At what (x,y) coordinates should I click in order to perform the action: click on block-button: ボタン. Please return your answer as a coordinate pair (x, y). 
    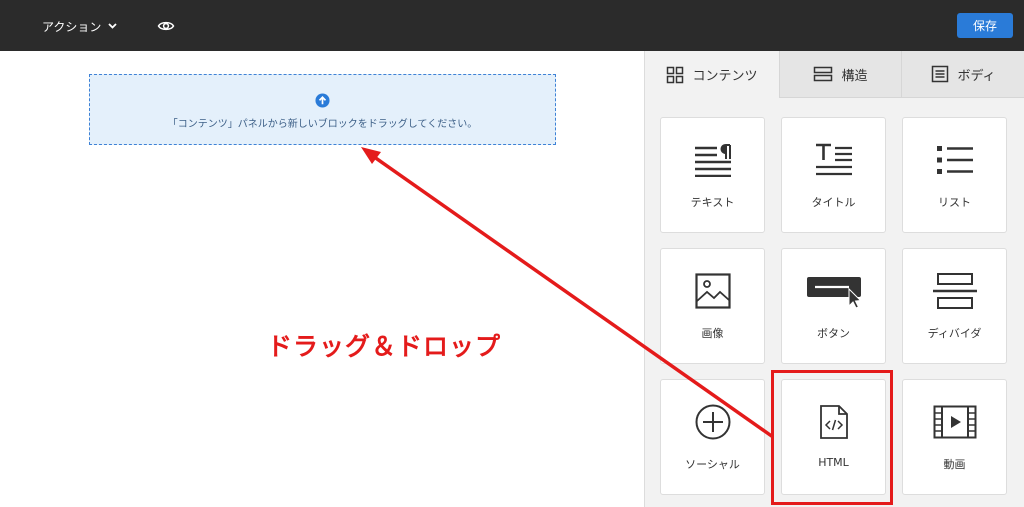
    Looking at the image, I should click on (833, 306).